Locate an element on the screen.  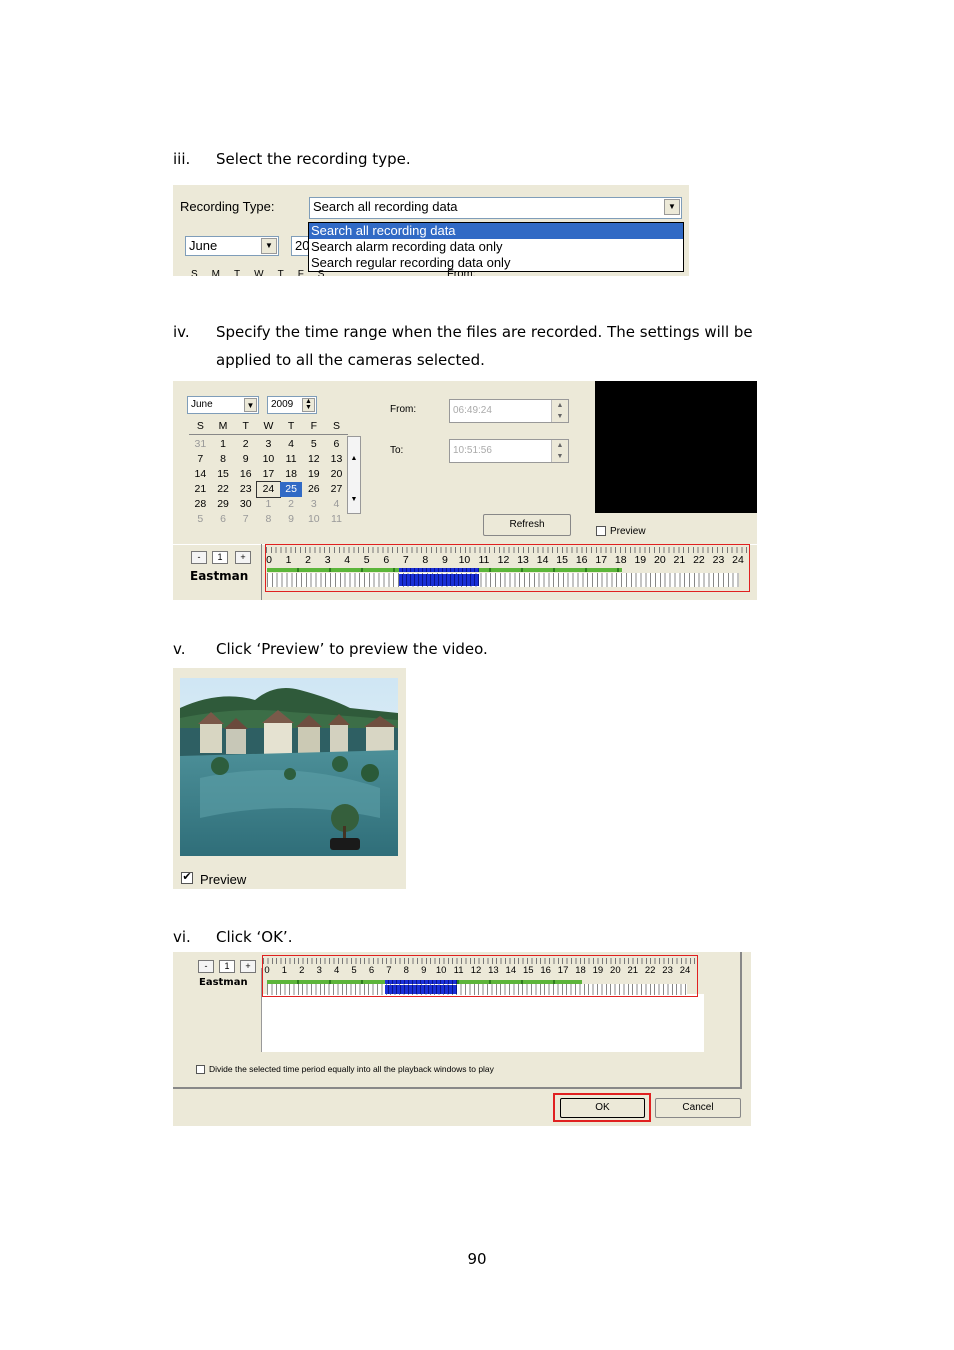
timeline-hours: 0 1 2 3 4 5 6 7 8 9 10 11 12 13 14 15 16 17 18 19 20 21 22 23 24 is located at coordinates (505, 561).